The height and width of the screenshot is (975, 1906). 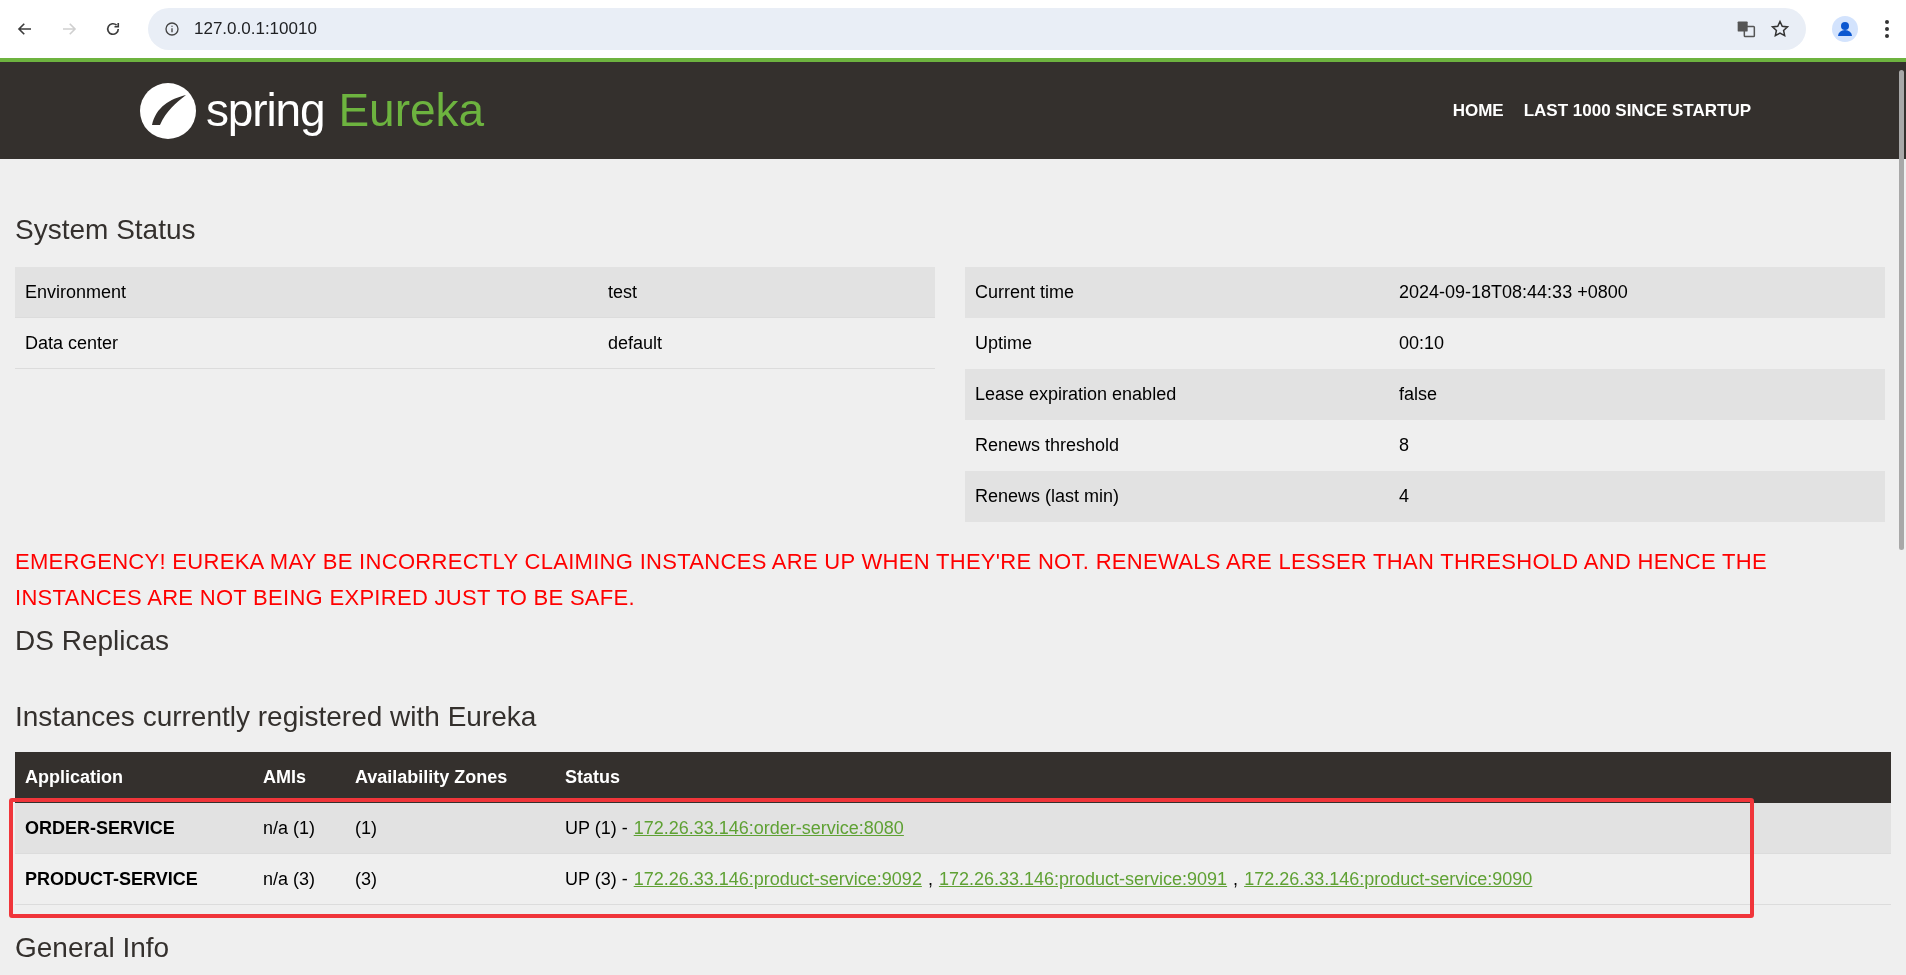 What do you see at coordinates (1845, 29) in the screenshot?
I see `profile-avatar-icon` at bounding box center [1845, 29].